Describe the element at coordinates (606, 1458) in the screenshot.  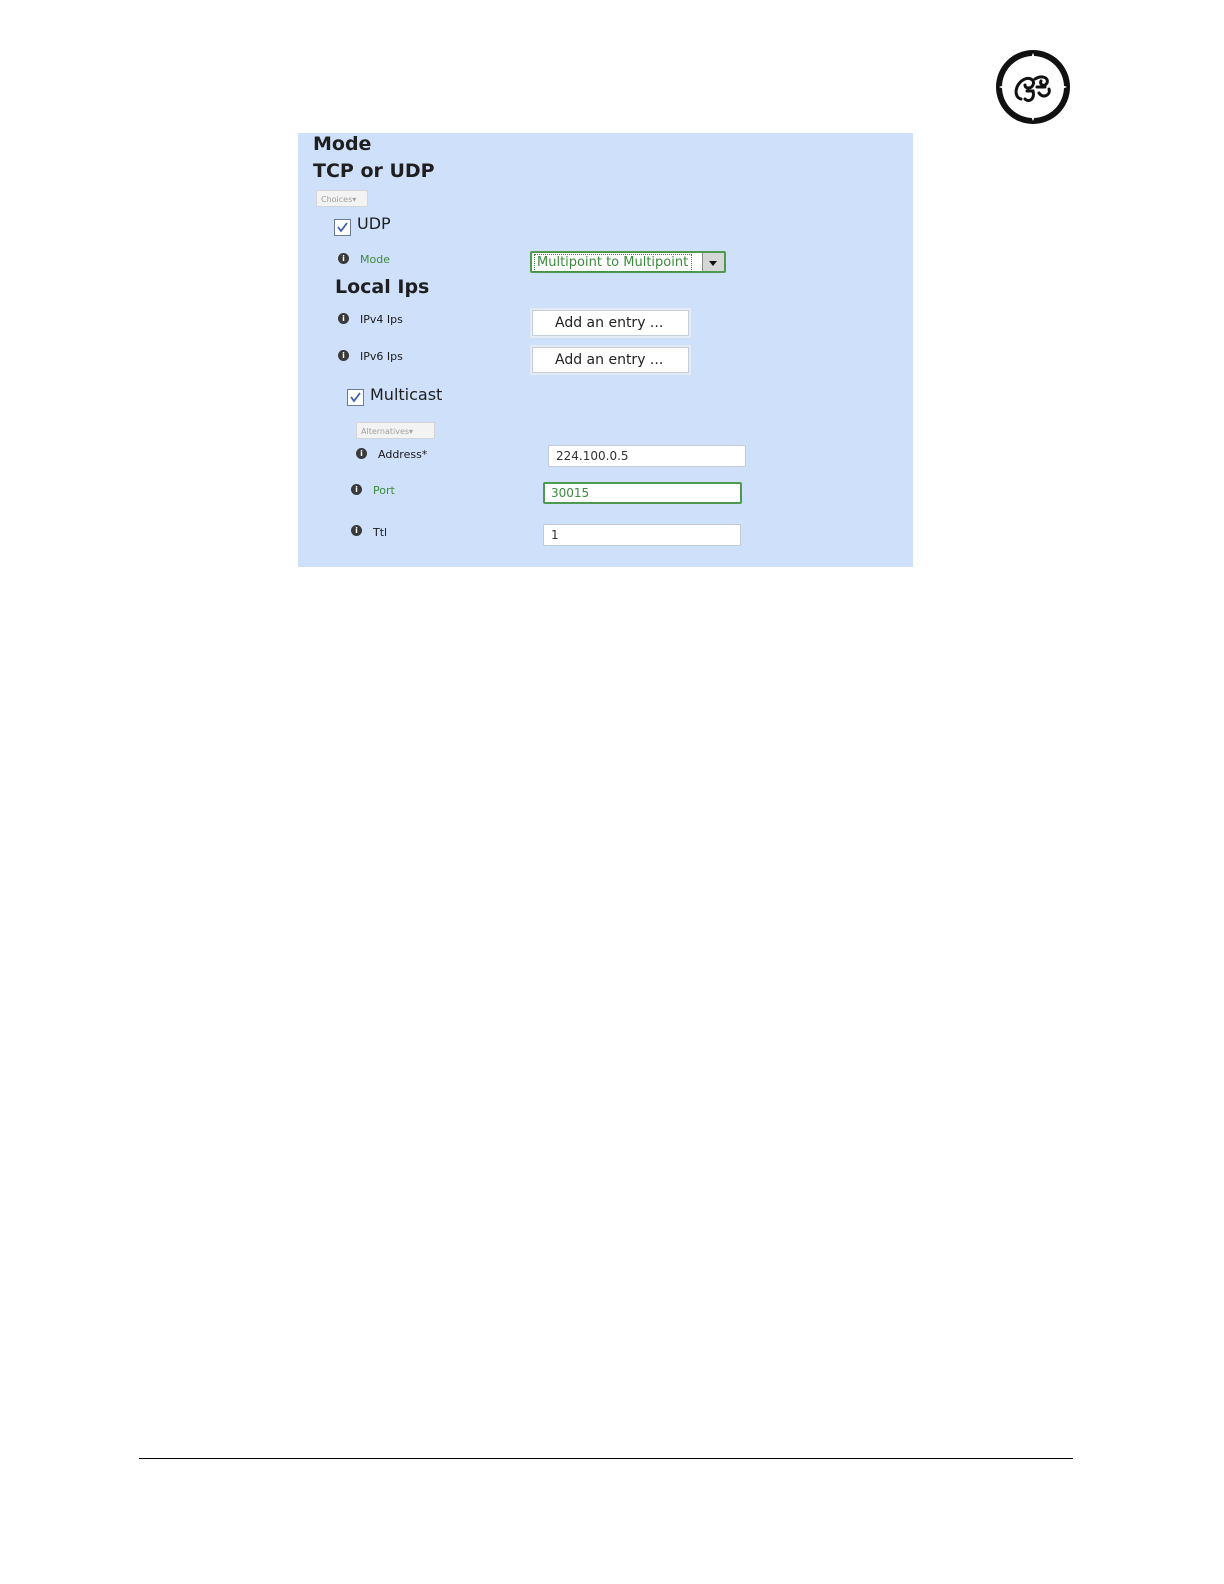
I see `footer-divider` at that location.